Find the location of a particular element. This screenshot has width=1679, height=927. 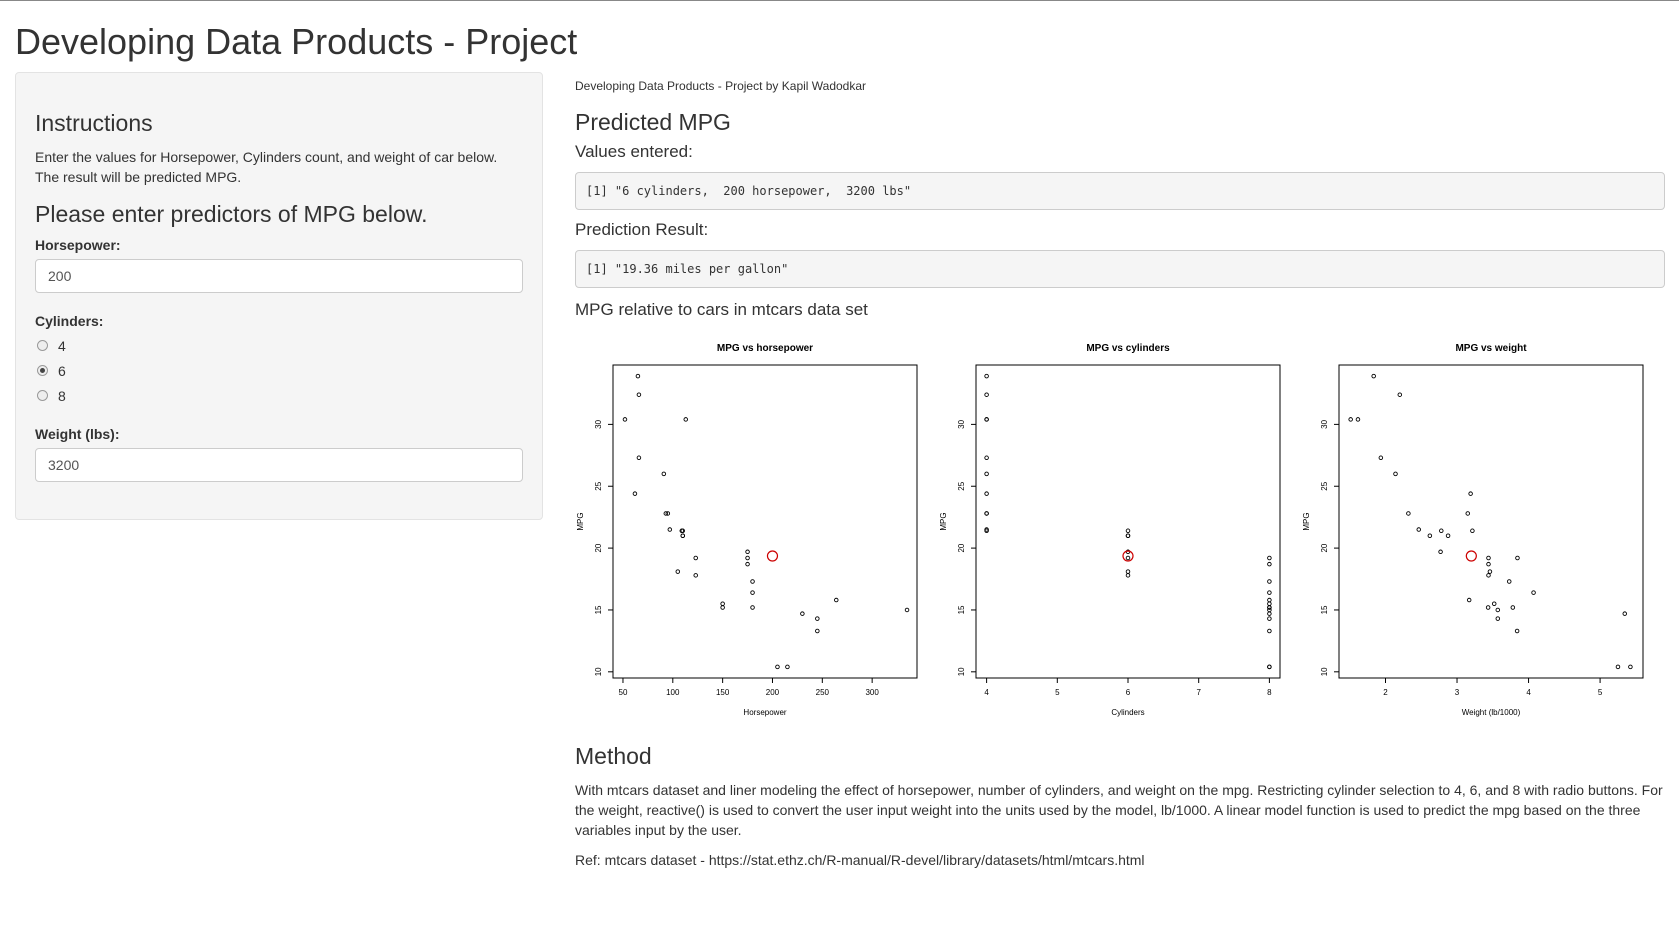

cylinders-label: Cylinders: is located at coordinates (69, 321).